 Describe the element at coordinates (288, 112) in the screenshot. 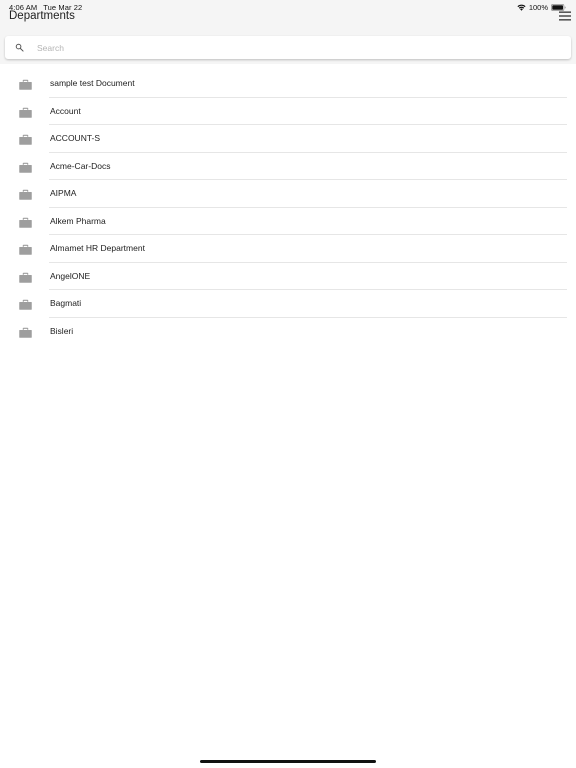

I see `list-item: Account` at that location.